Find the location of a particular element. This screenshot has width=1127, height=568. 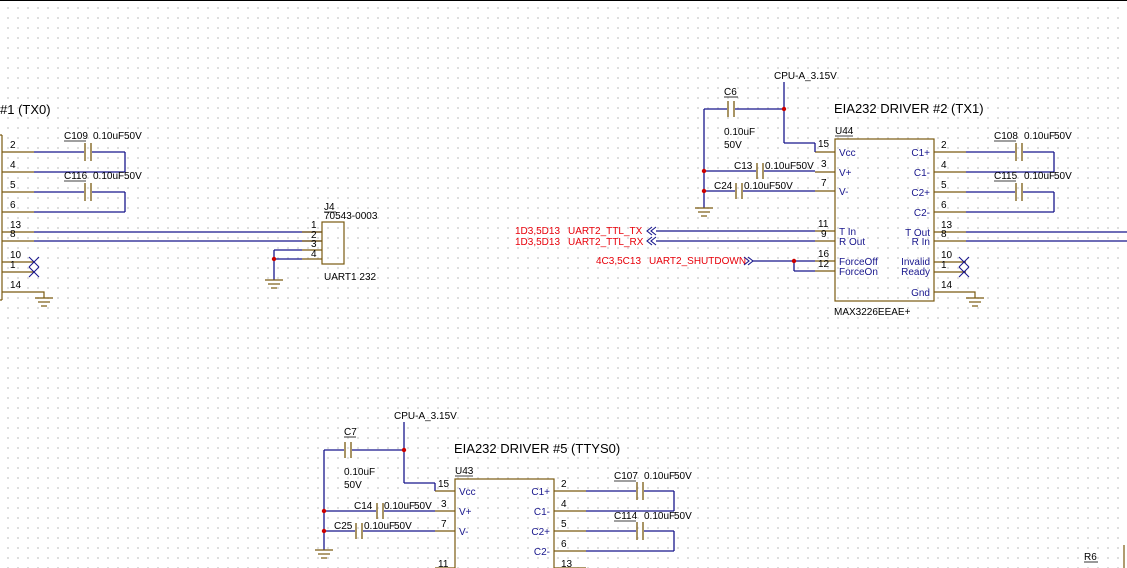

u44-ref: U44 is located at coordinates (844, 131).